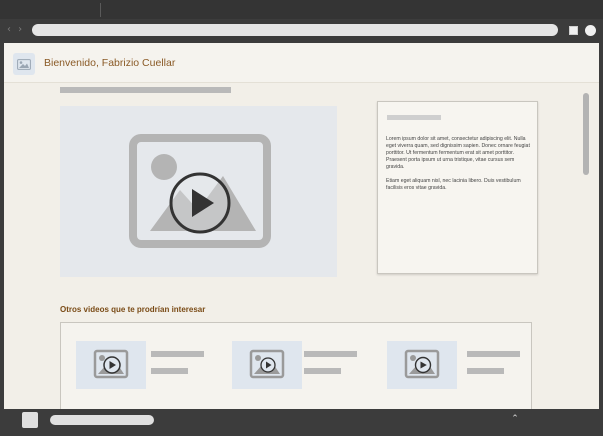 This screenshot has height=436, width=603. What do you see at coordinates (515, 419) in the screenshot?
I see `chevron-up-icon: ⌃` at bounding box center [515, 419].